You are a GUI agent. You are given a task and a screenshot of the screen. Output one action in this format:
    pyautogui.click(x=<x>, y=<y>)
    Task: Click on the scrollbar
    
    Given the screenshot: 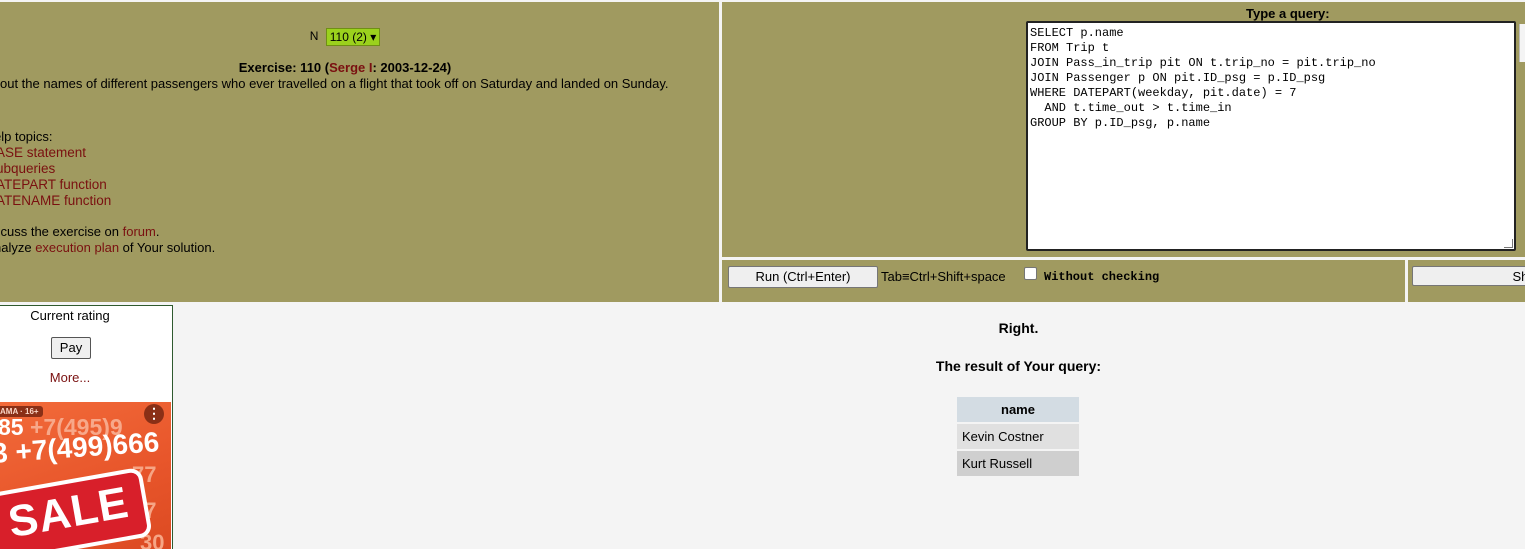 What is the action you would take?
    pyautogui.click(x=1522, y=43)
    